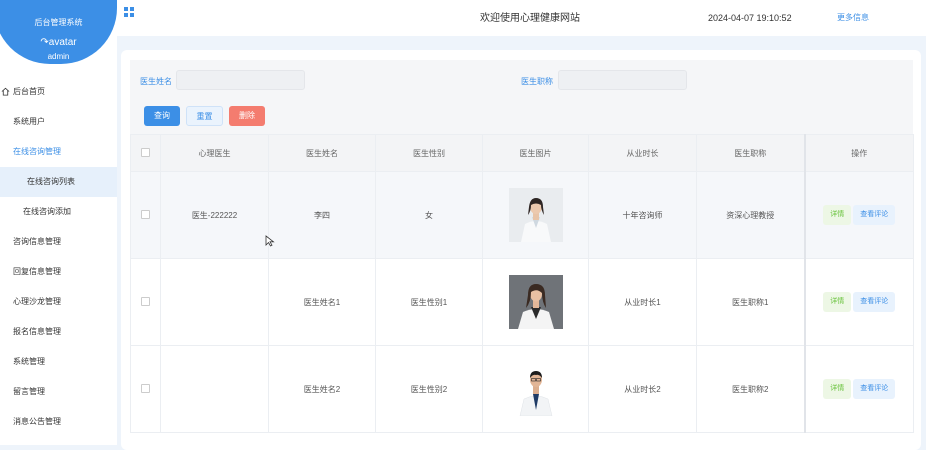 The height and width of the screenshot is (450, 926). I want to click on username: admin, so click(58, 56).